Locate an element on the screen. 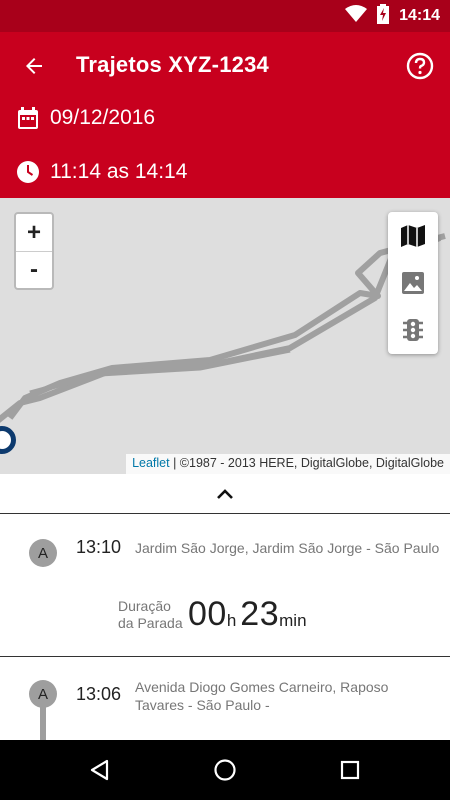 This screenshot has width=450, height=800. page-title: Trajetos XYZ-1234 is located at coordinates (172, 64).